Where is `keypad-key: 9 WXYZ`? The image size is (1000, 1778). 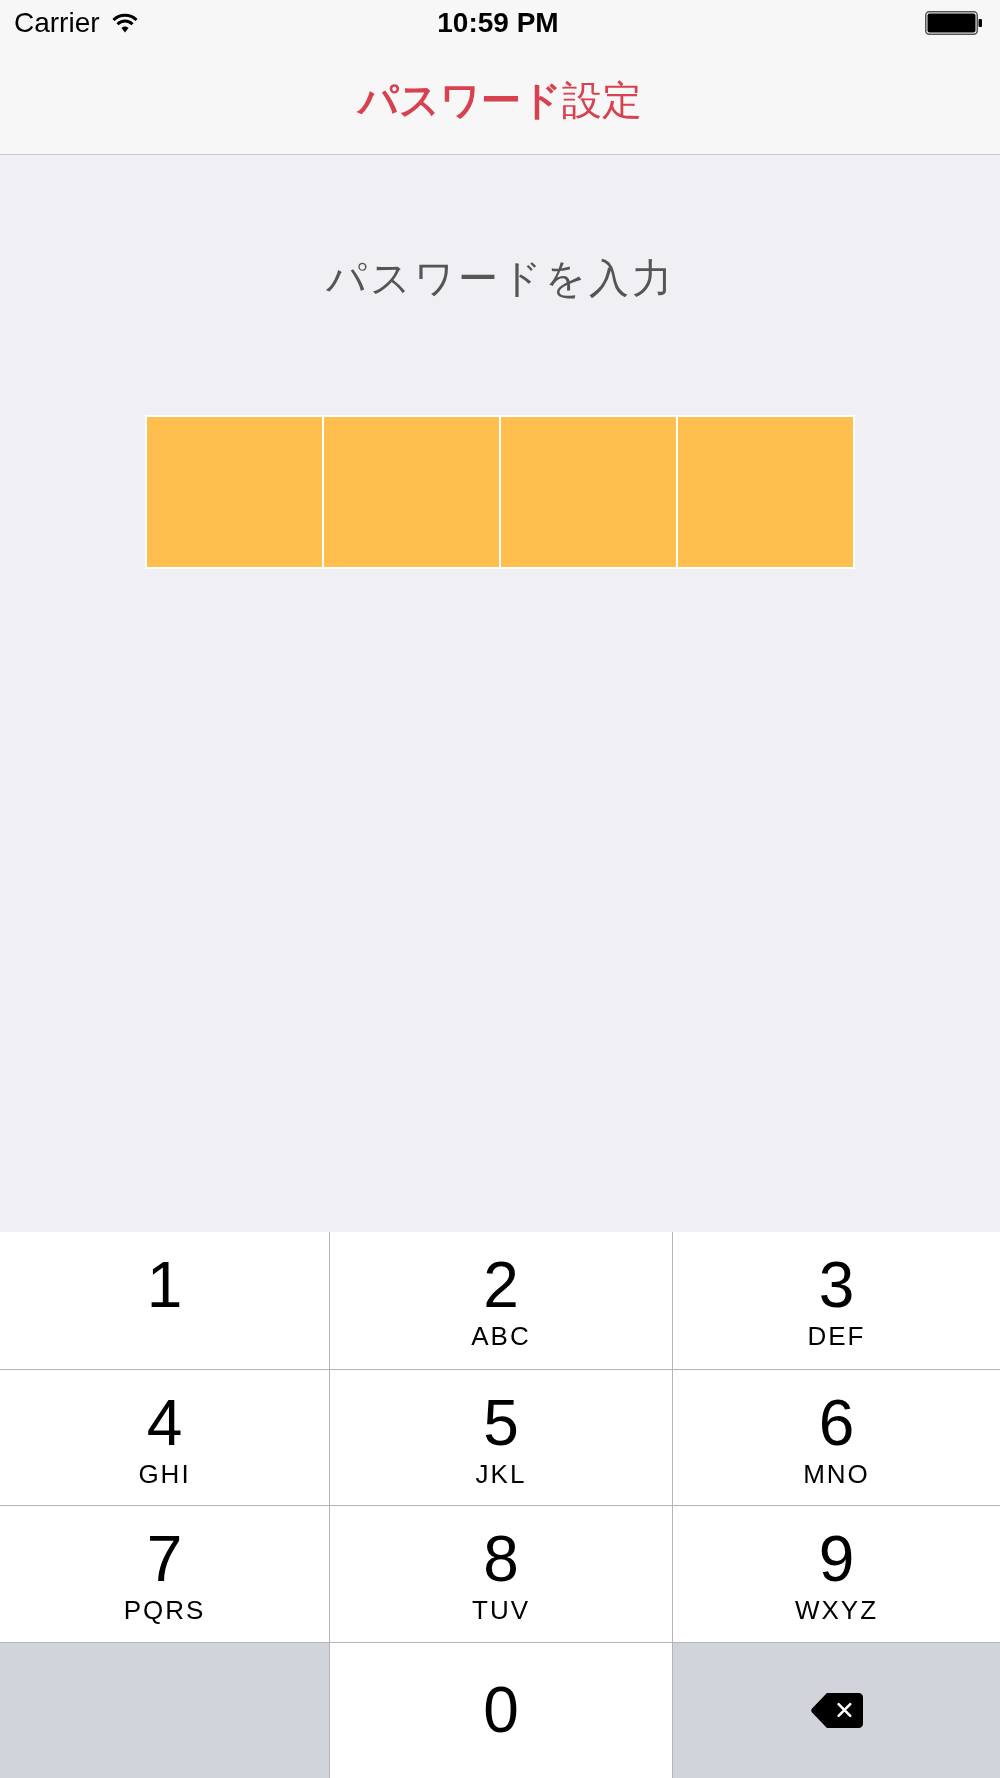
keypad-key: 9 WXYZ is located at coordinates (836, 1573).